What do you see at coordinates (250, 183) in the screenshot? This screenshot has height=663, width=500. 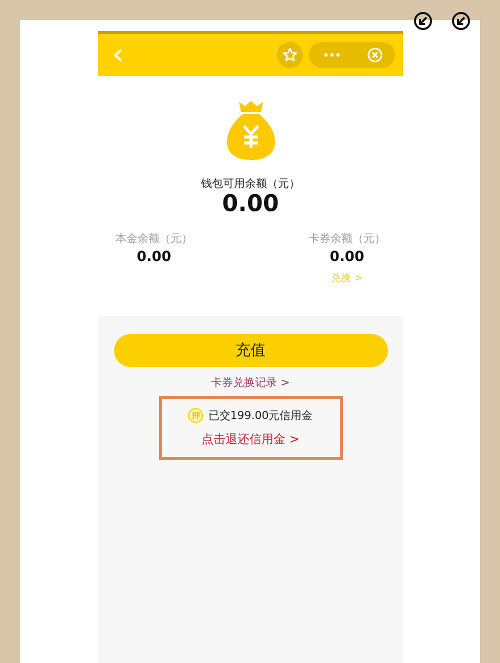 I see `wallet-balance-label: 钱包可用余额（元）` at bounding box center [250, 183].